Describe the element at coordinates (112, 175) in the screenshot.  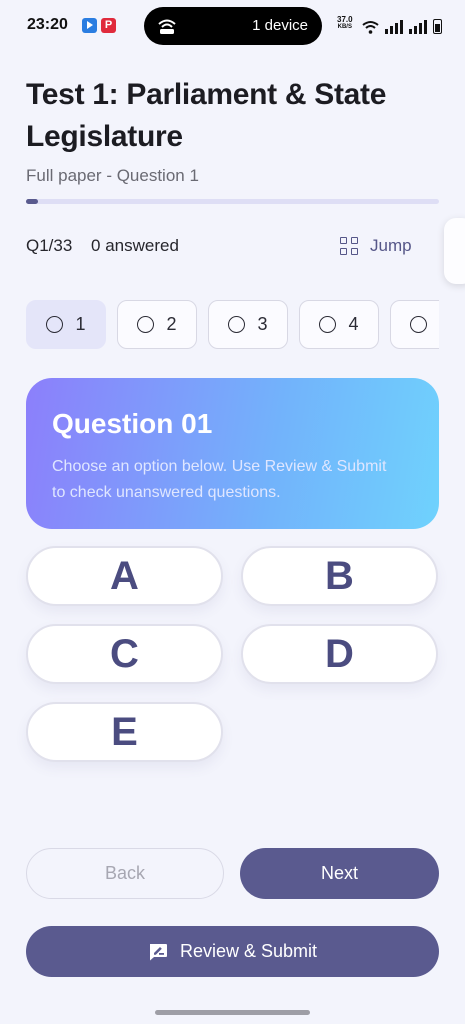
I see `page-subtitle: Full paper - Question 1` at that location.